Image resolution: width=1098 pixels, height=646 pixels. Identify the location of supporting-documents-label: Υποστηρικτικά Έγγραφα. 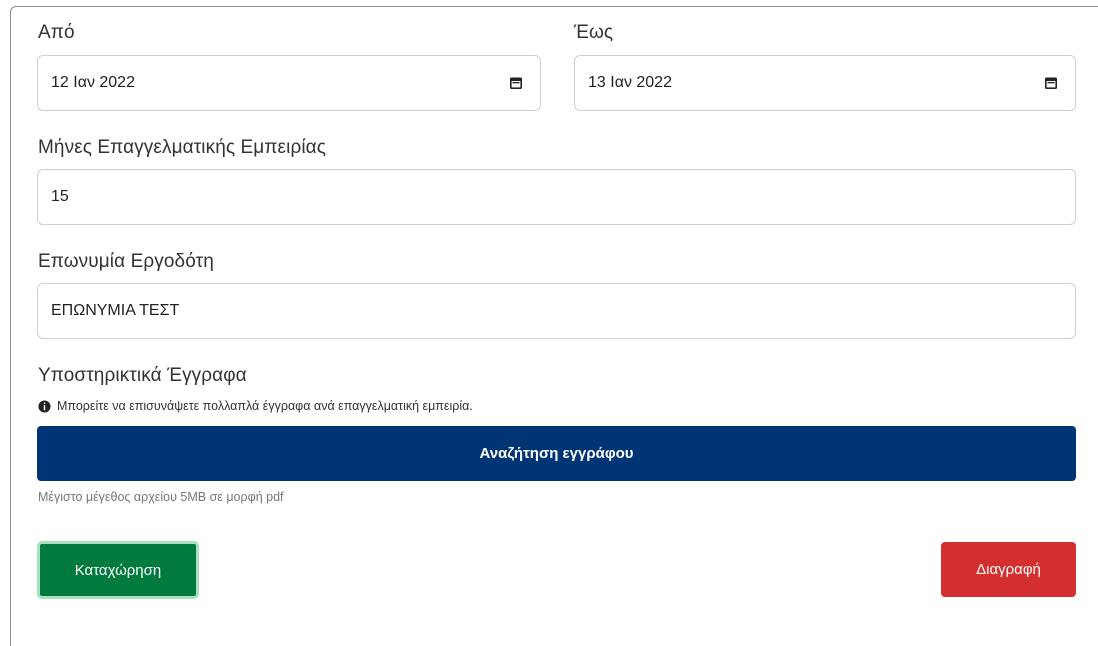
(142, 375).